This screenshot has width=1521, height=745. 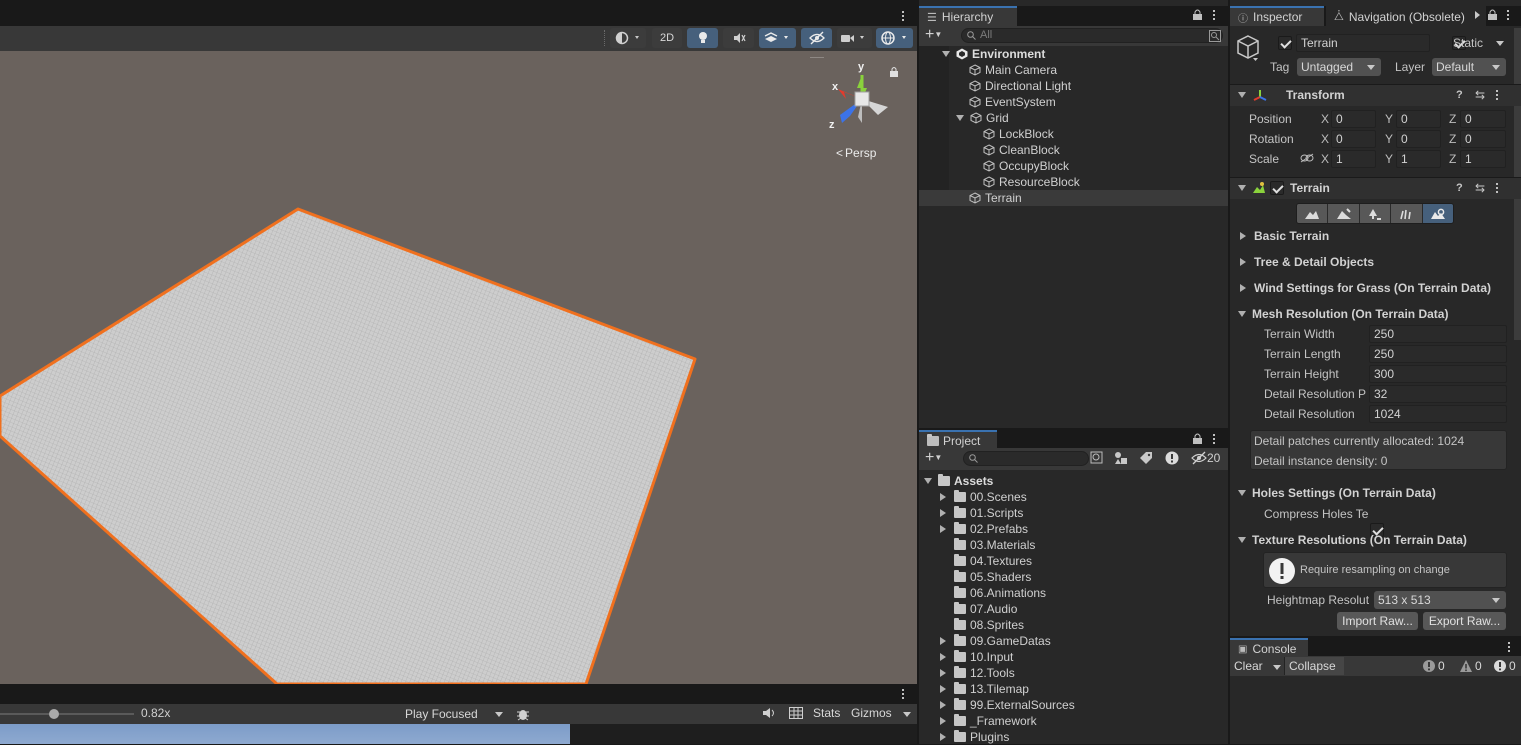 I want to click on project-folder-item: Plugins, so click(x=973, y=737).